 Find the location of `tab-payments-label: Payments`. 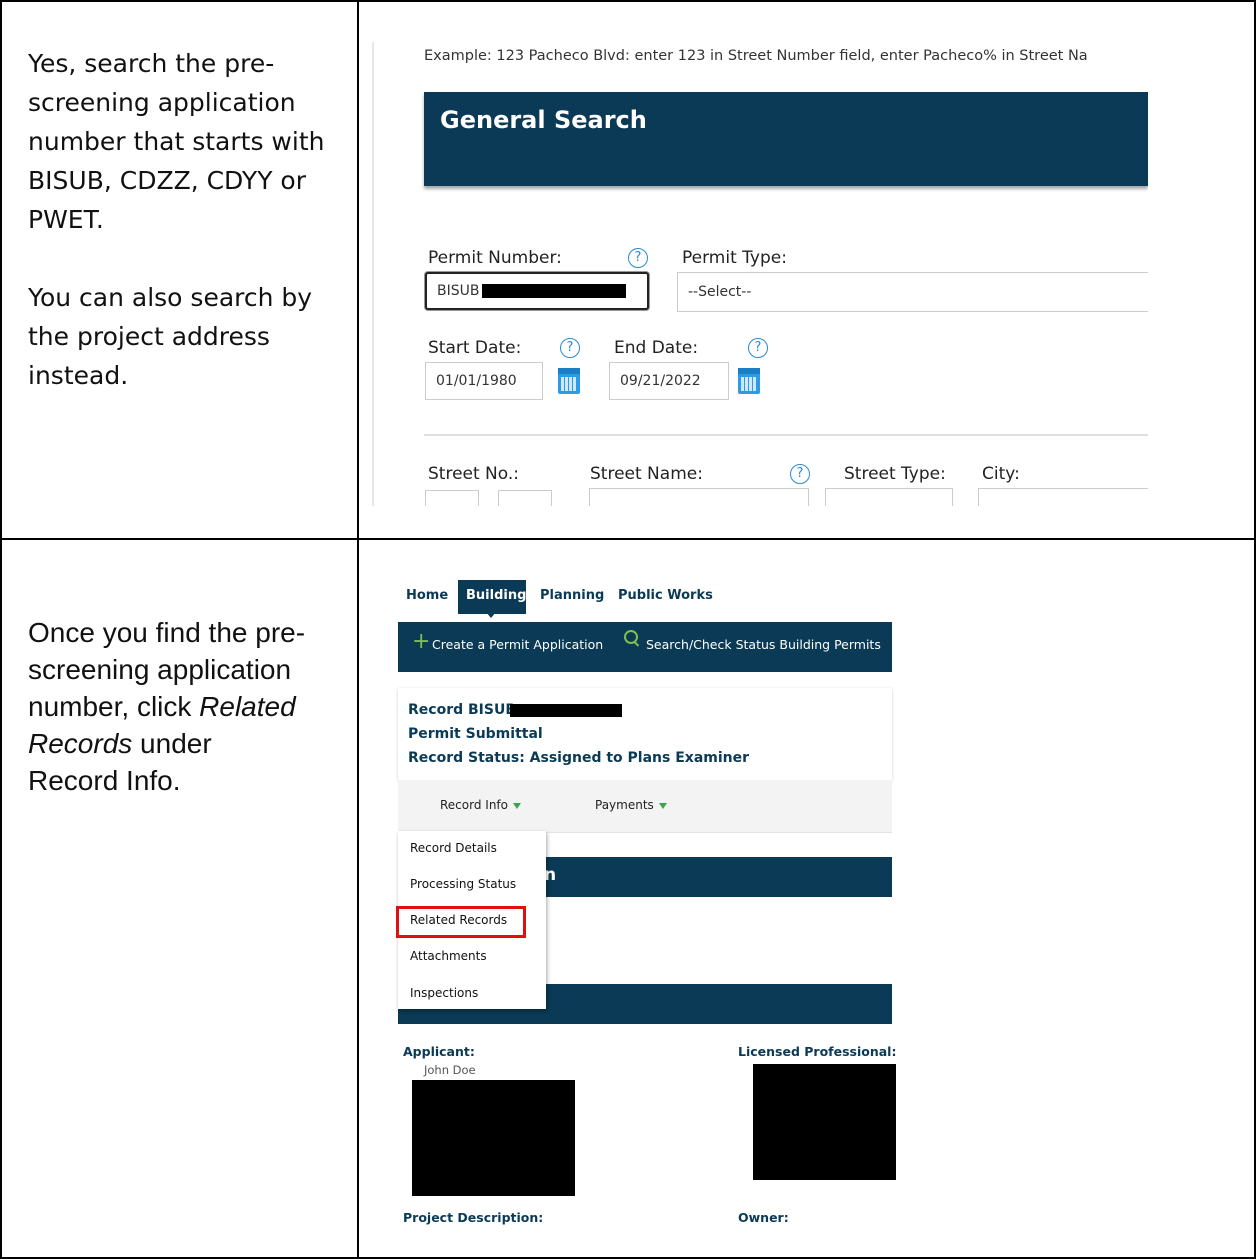

tab-payments-label: Payments is located at coordinates (624, 805).